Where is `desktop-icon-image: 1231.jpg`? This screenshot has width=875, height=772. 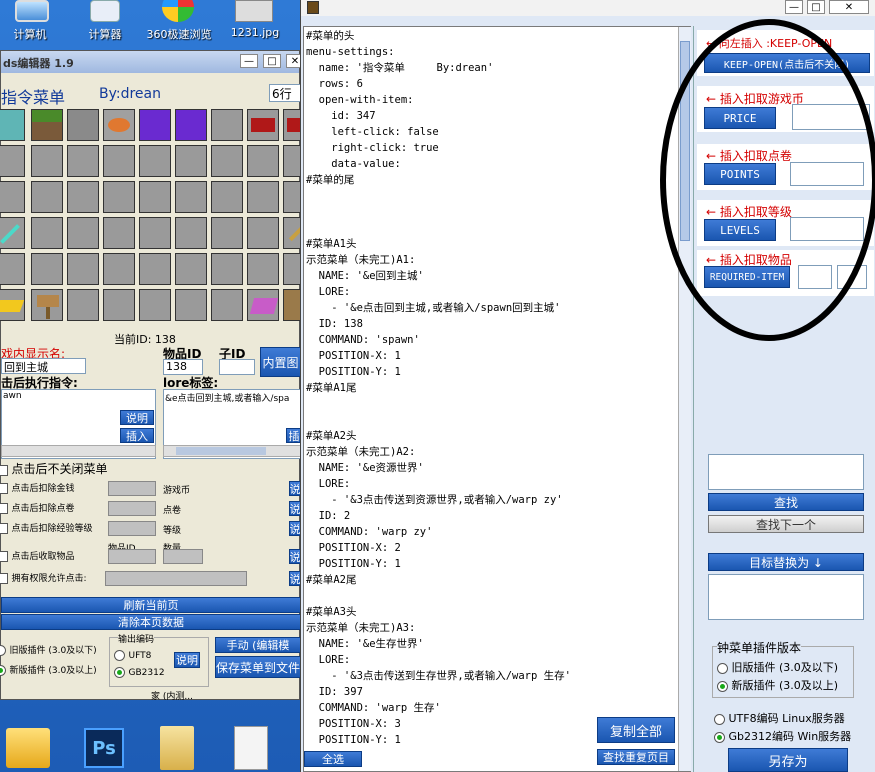
desktop-icon-image: 1231.jpg is located at coordinates (255, 22).